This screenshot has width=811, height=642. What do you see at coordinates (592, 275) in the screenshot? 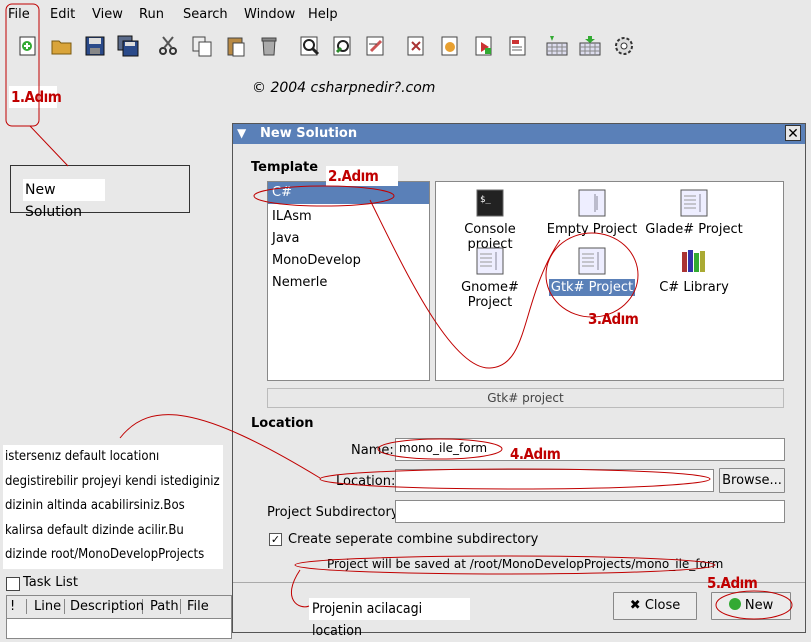
I see `annotation-gtk-ellipse` at bounding box center [592, 275].